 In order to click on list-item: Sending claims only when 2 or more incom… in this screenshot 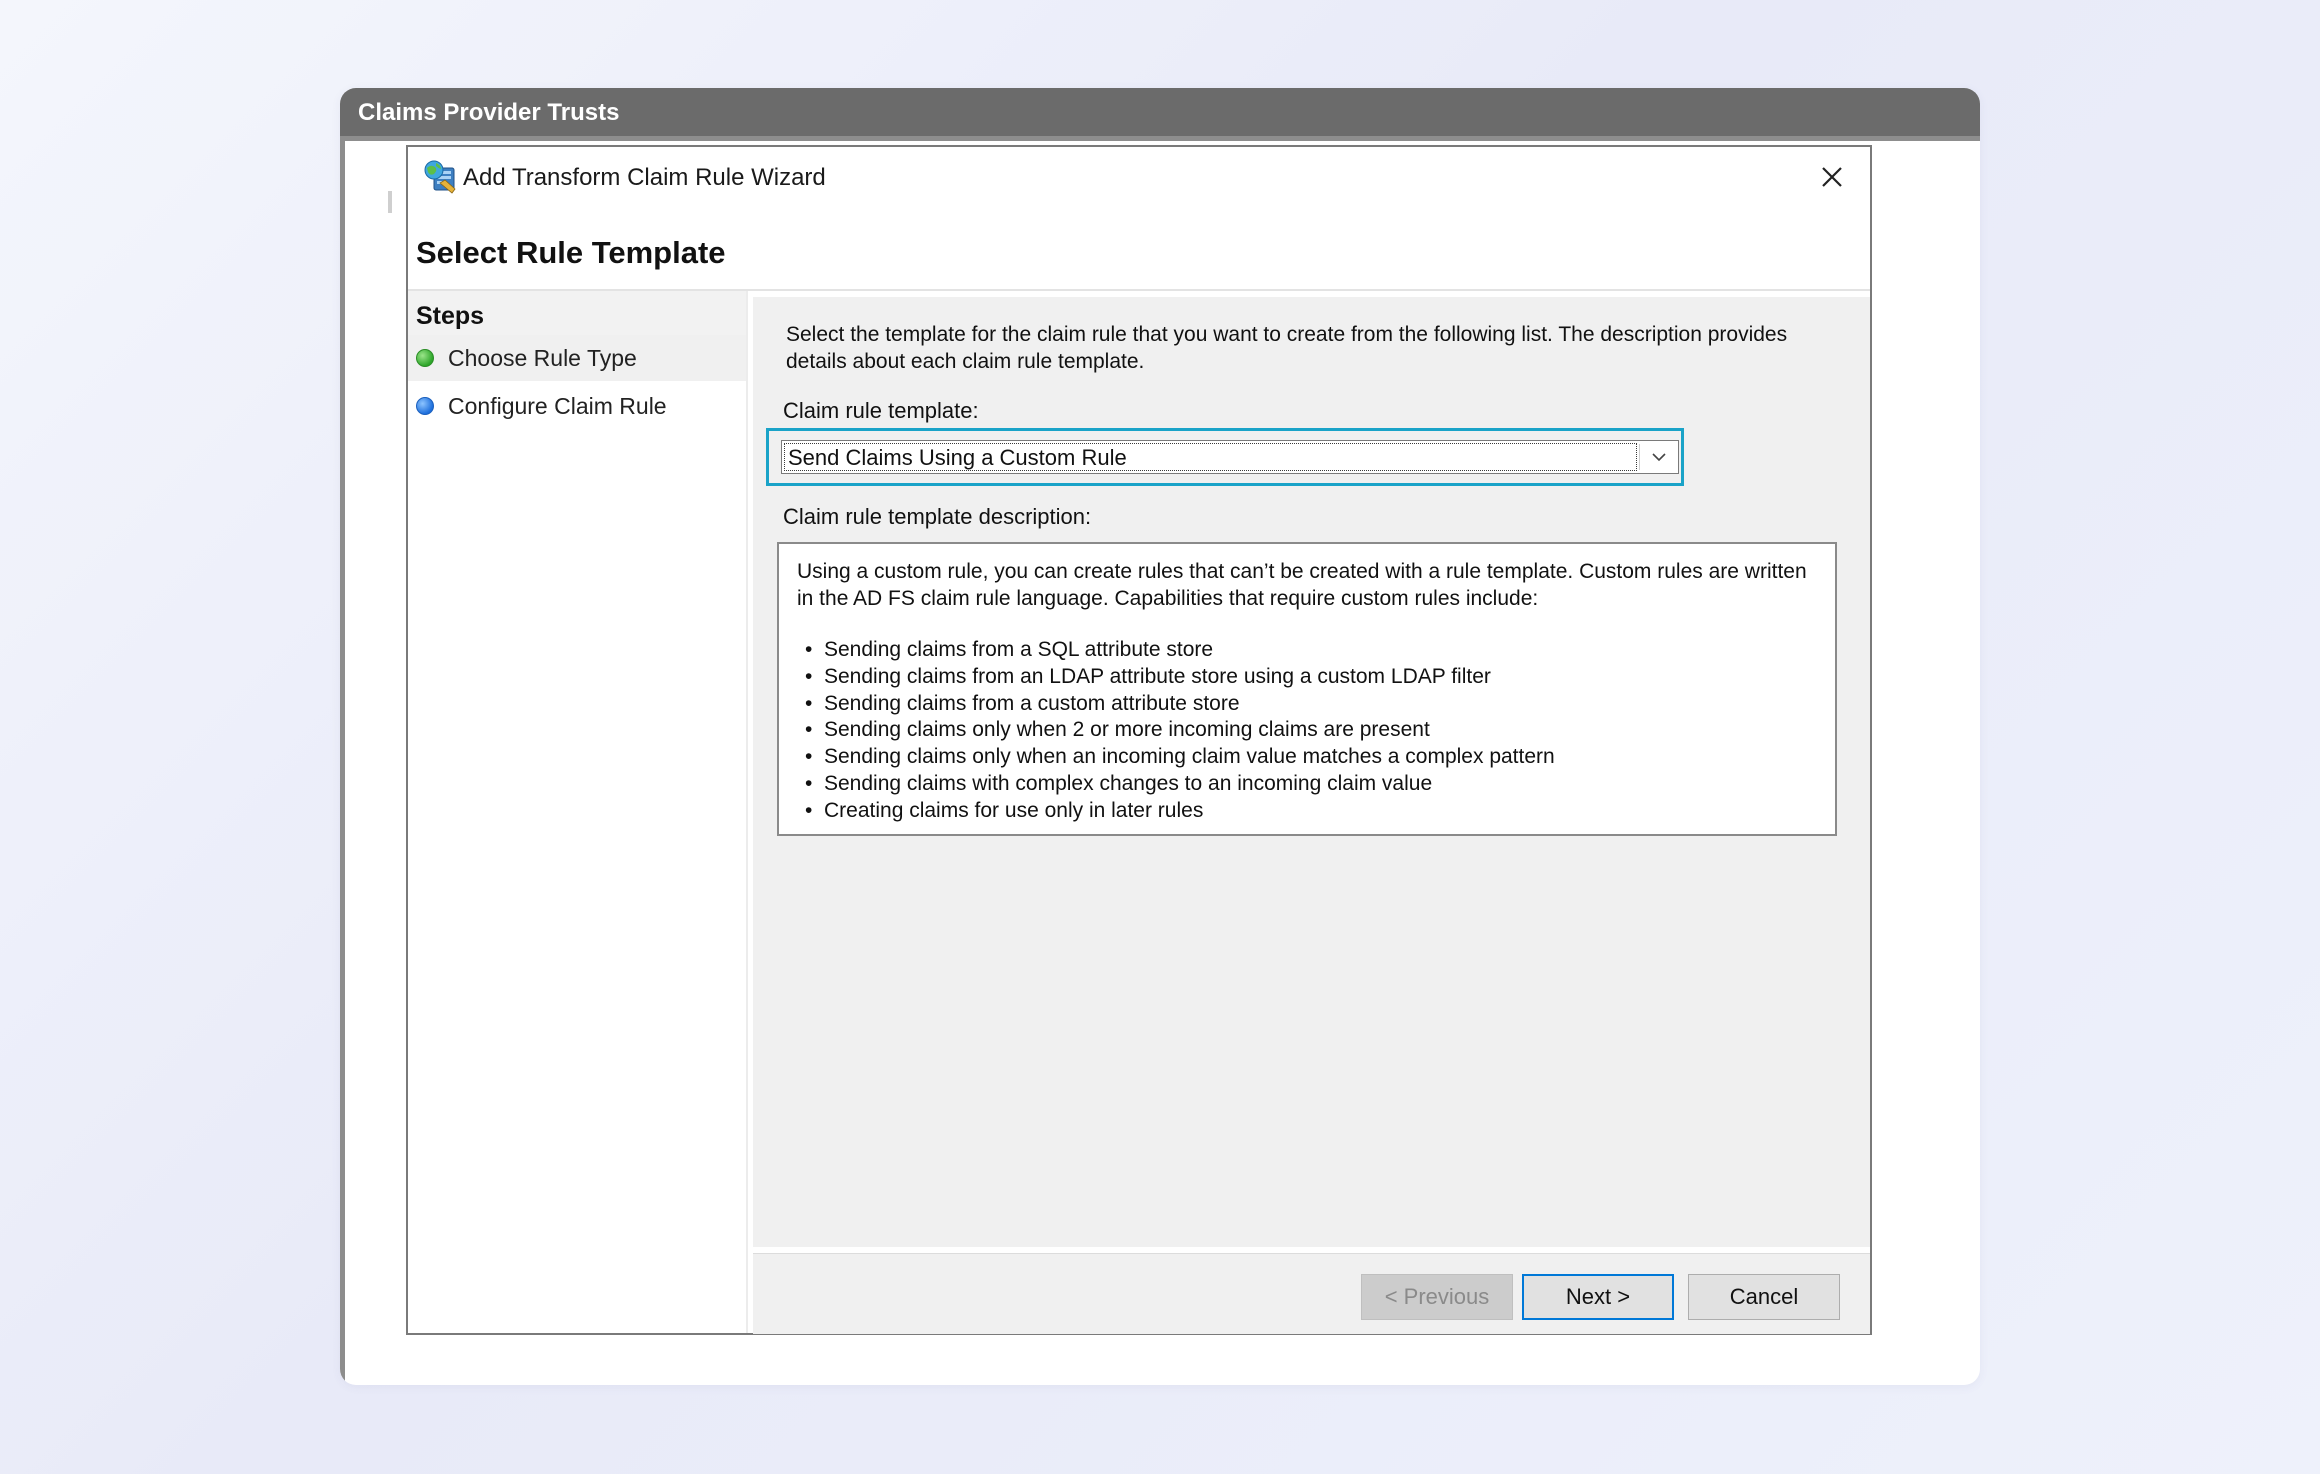, I will do `click(1307, 730)`.